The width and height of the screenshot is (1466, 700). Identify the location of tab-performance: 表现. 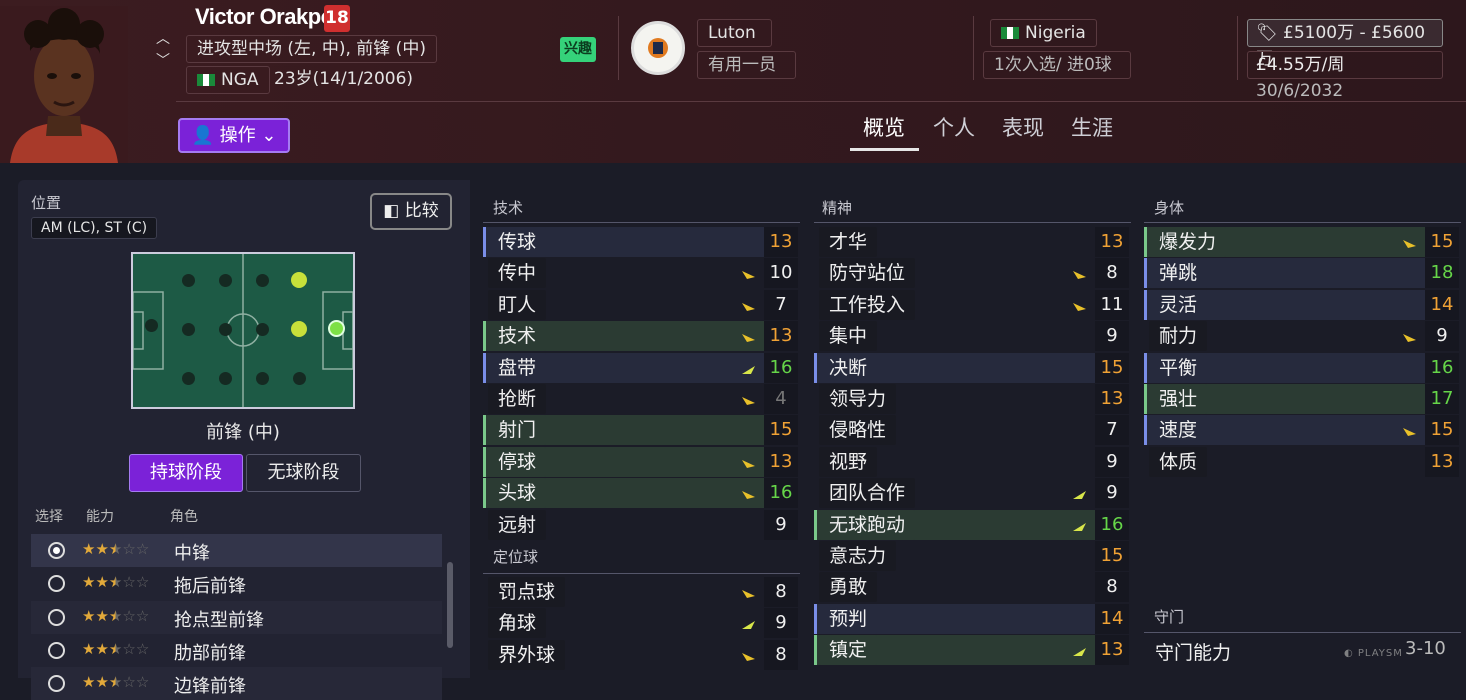
(1023, 127).